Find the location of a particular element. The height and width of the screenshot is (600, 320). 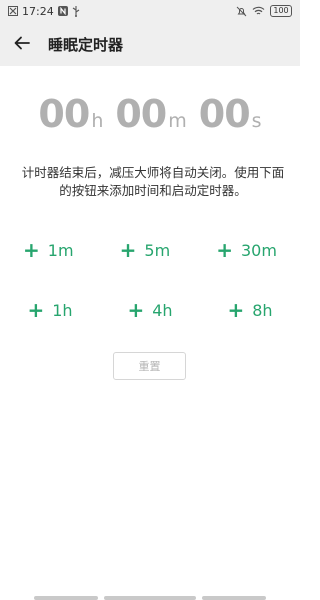

timer-minutes: 00 is located at coordinates (141, 114).